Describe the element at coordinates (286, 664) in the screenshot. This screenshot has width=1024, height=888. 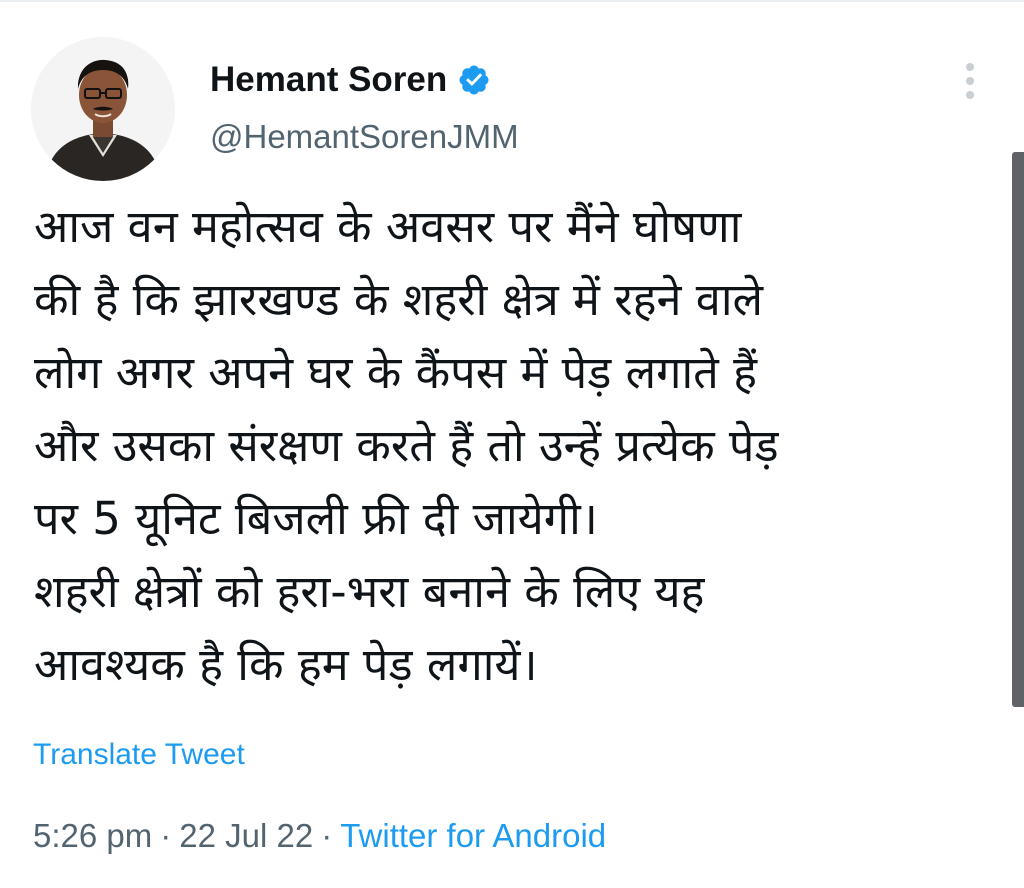
I see `tweet-text-line: आवश्यक है कि हम पेड़ लगायें।` at that location.